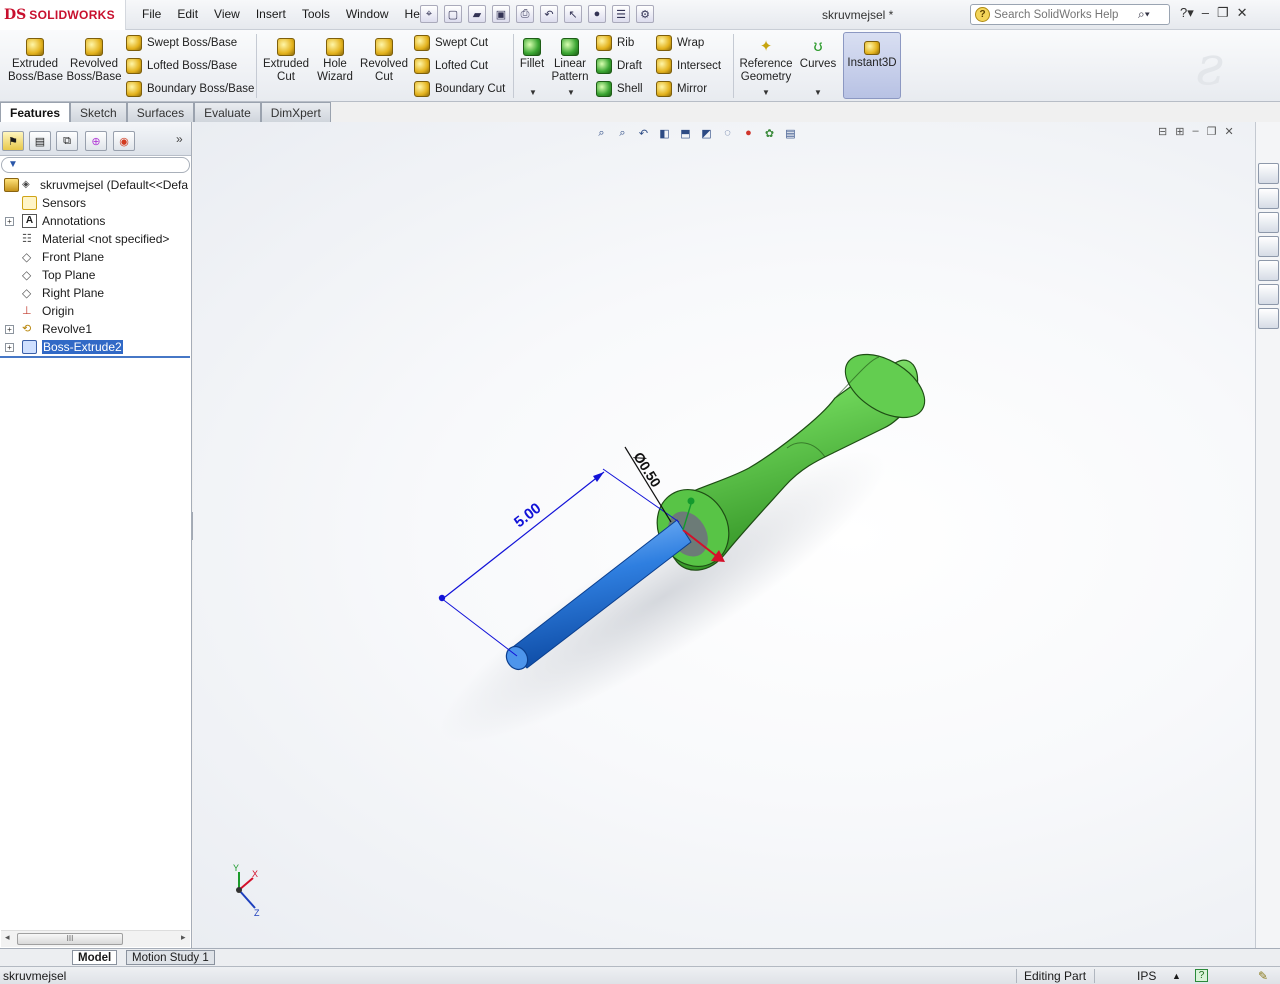 This screenshot has height=984, width=1280. I want to click on file-properties-icon: ☰, so click(621, 14).